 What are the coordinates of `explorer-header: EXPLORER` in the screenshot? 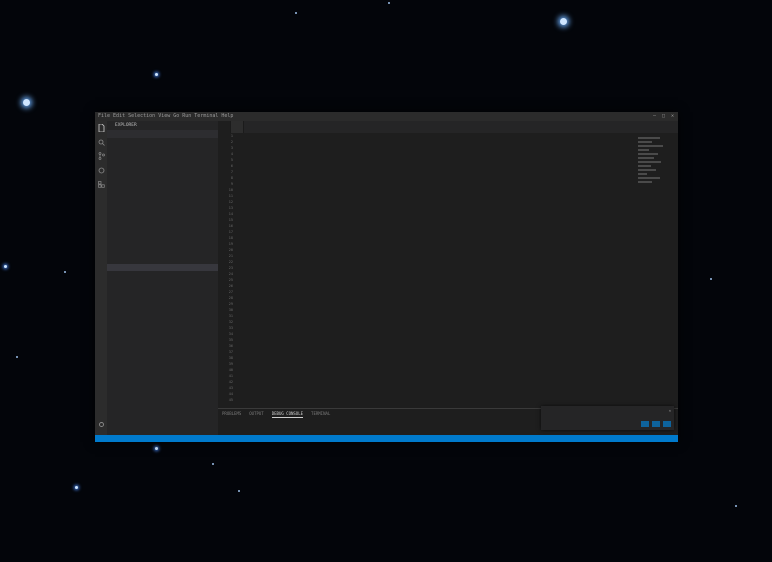 It's located at (126, 125).